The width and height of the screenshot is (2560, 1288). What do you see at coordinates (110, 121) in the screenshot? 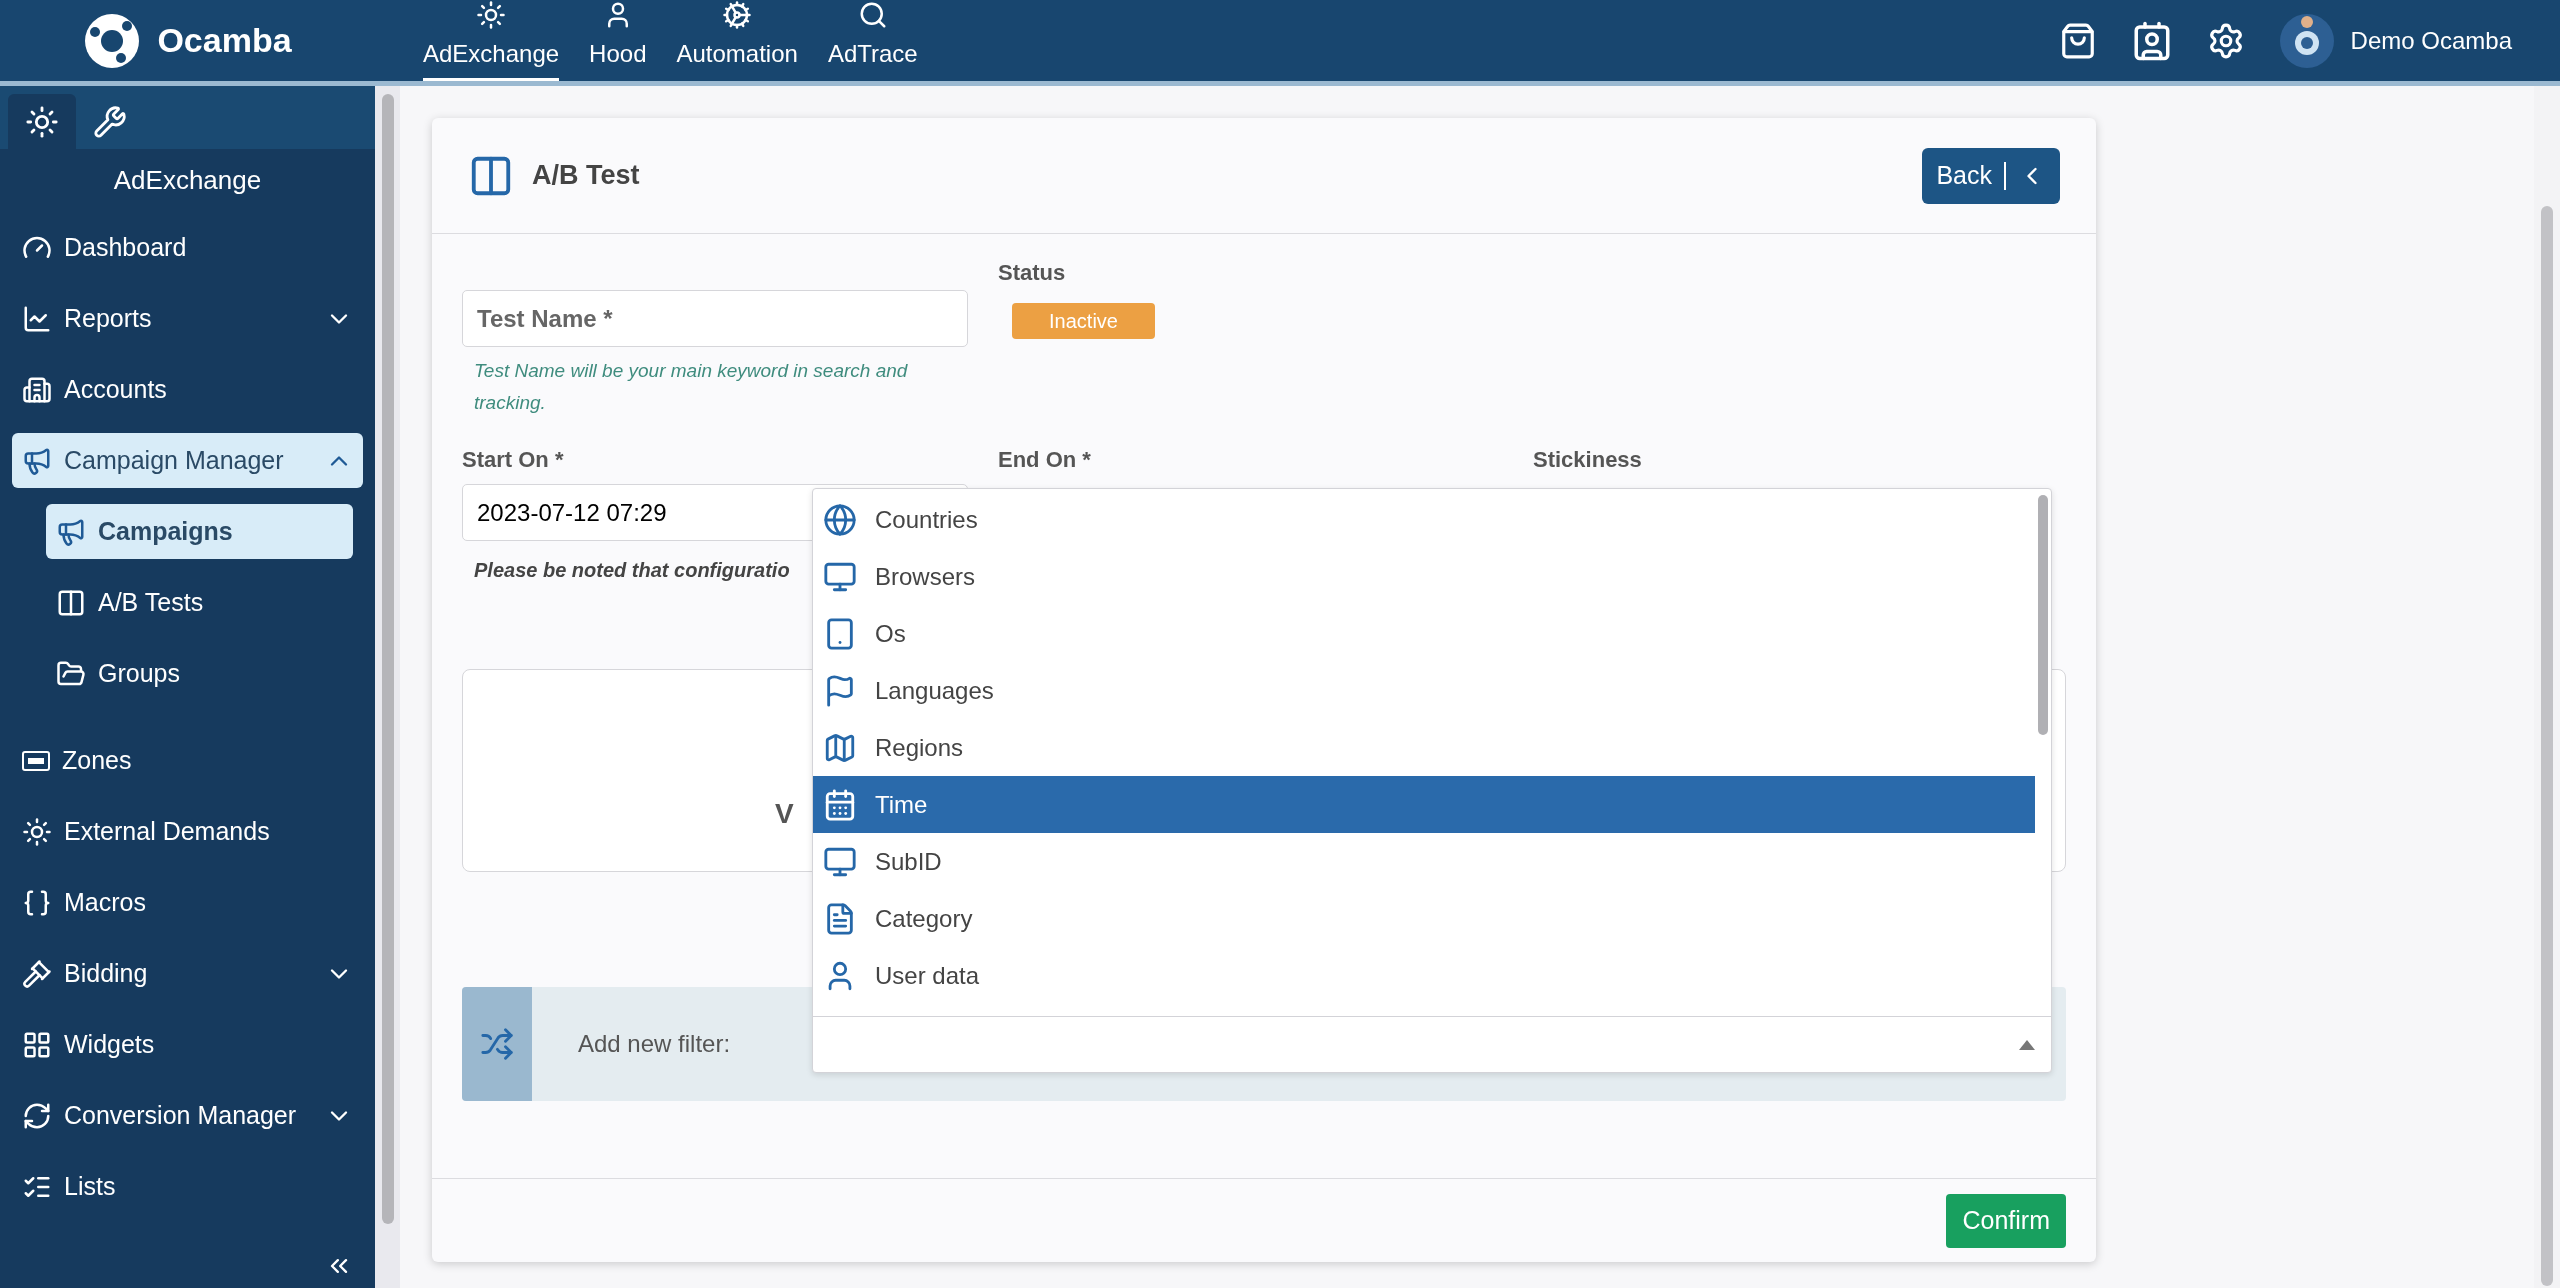
I see `wrench-icon` at bounding box center [110, 121].